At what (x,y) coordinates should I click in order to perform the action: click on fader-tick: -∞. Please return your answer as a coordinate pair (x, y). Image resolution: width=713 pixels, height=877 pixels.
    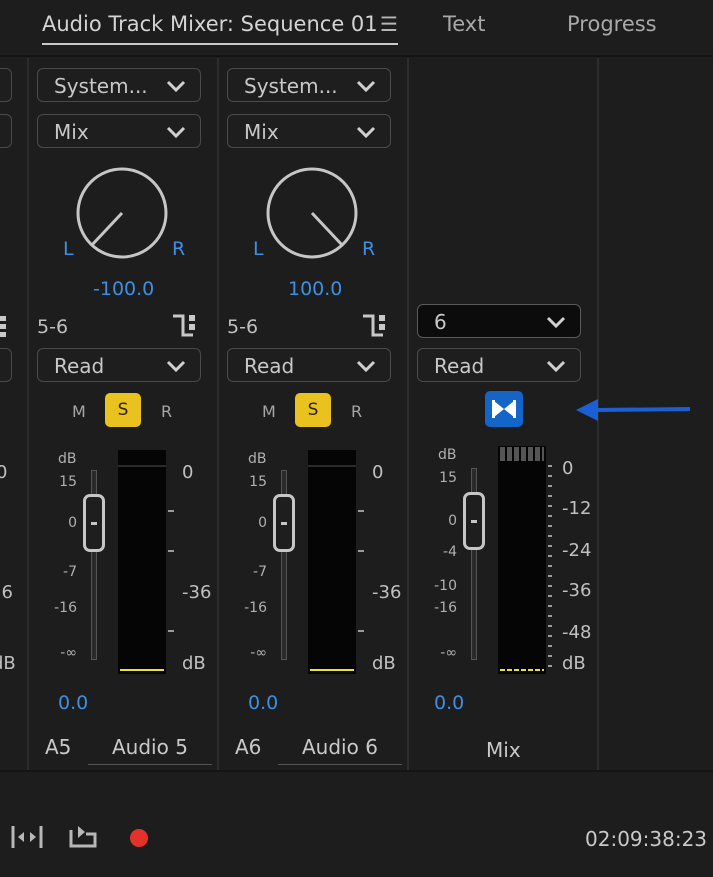
    Looking at the image, I should click on (68, 653).